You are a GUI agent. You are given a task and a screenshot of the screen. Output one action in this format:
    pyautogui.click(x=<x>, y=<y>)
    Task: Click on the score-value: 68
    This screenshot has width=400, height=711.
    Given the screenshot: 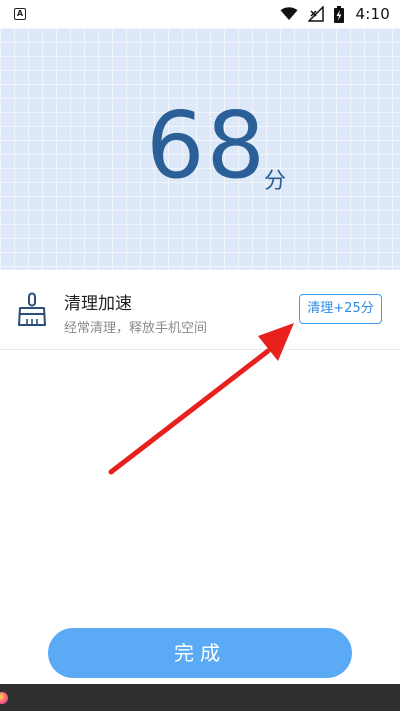 What is the action you would take?
    pyautogui.click(x=207, y=145)
    